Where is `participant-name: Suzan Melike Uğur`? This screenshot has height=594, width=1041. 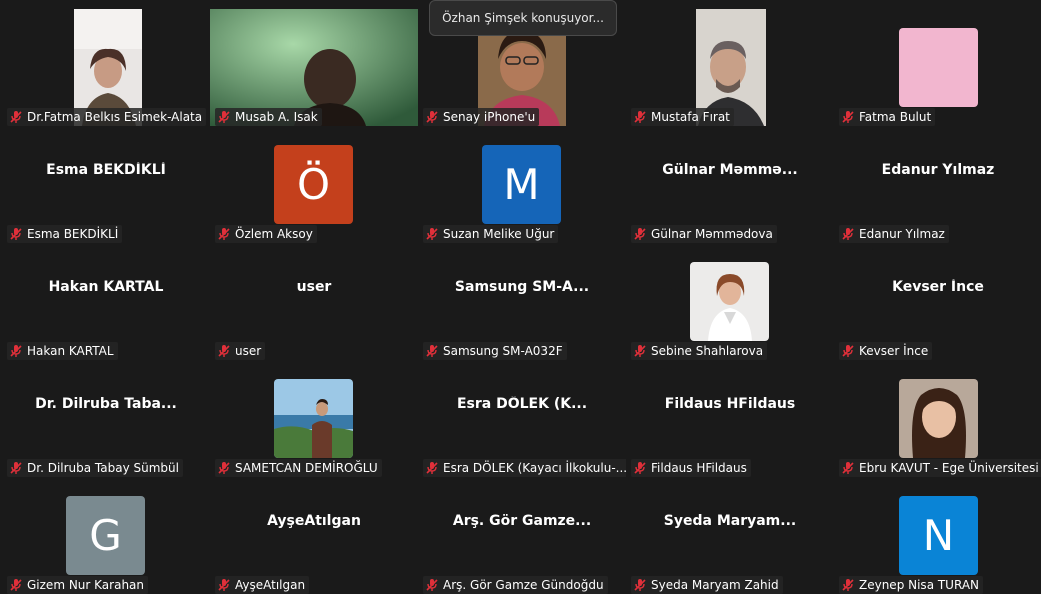 participant-name: Suzan Melike Uğur is located at coordinates (499, 234).